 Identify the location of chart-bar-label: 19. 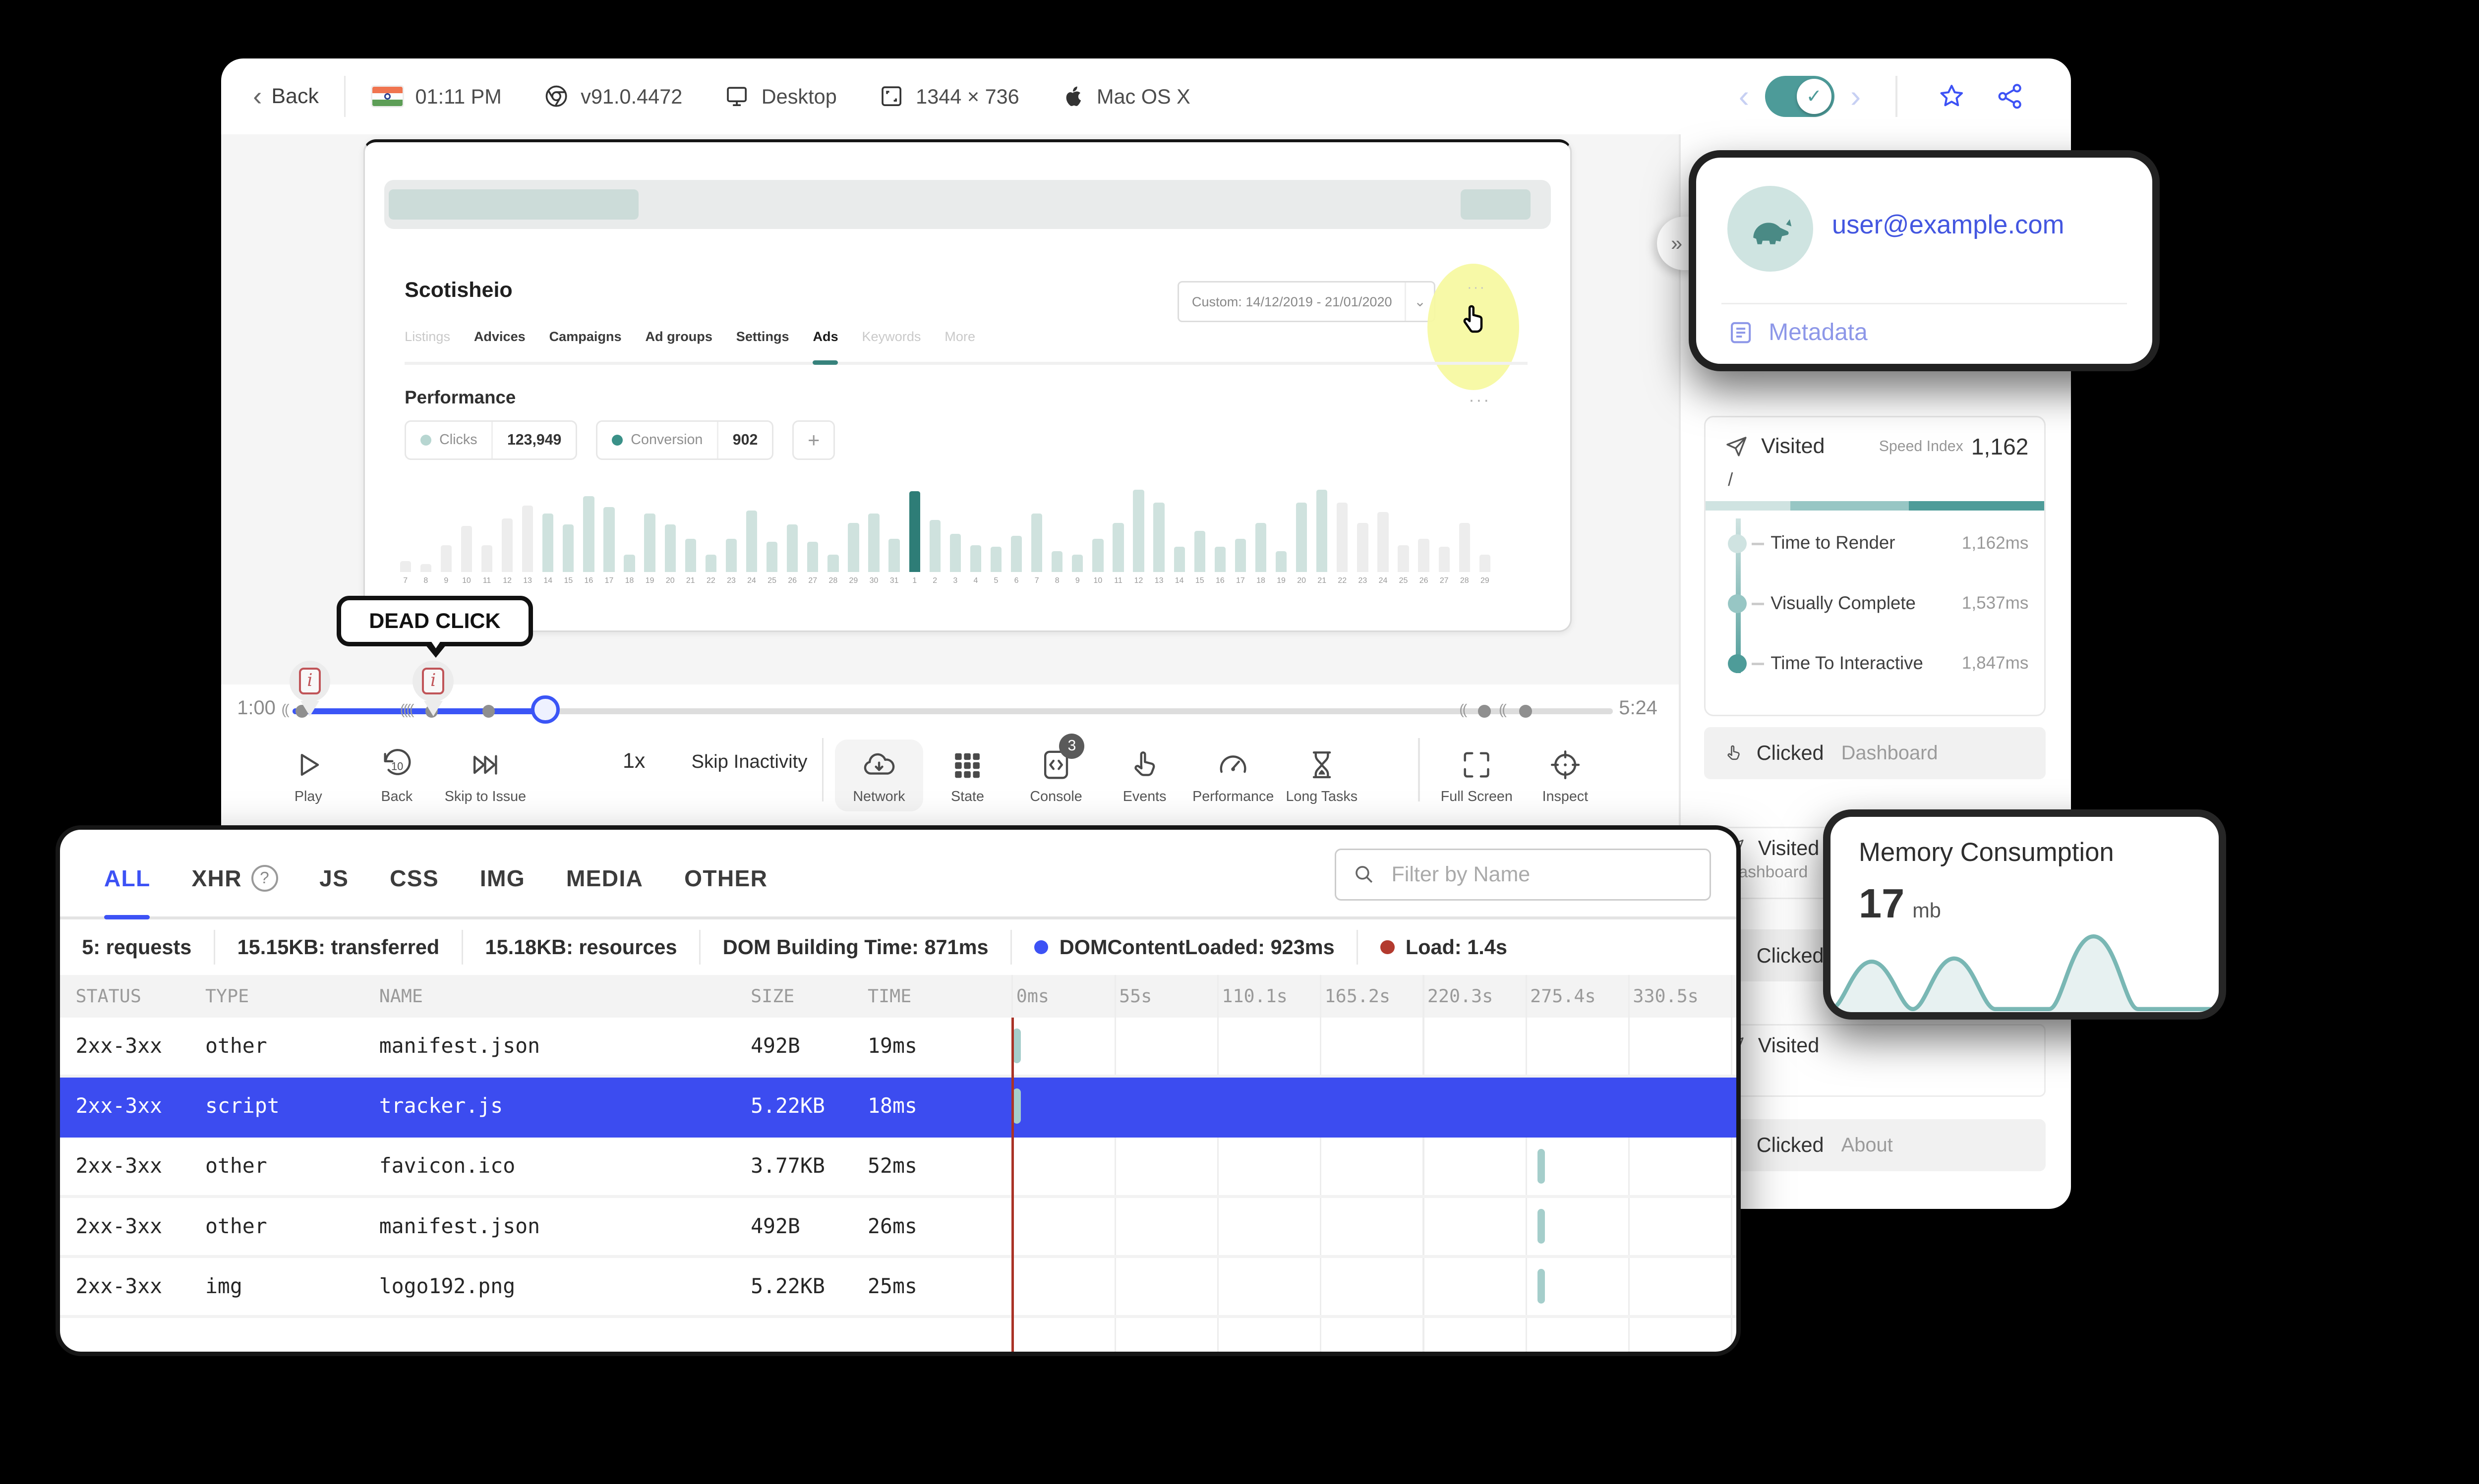
(649, 580).